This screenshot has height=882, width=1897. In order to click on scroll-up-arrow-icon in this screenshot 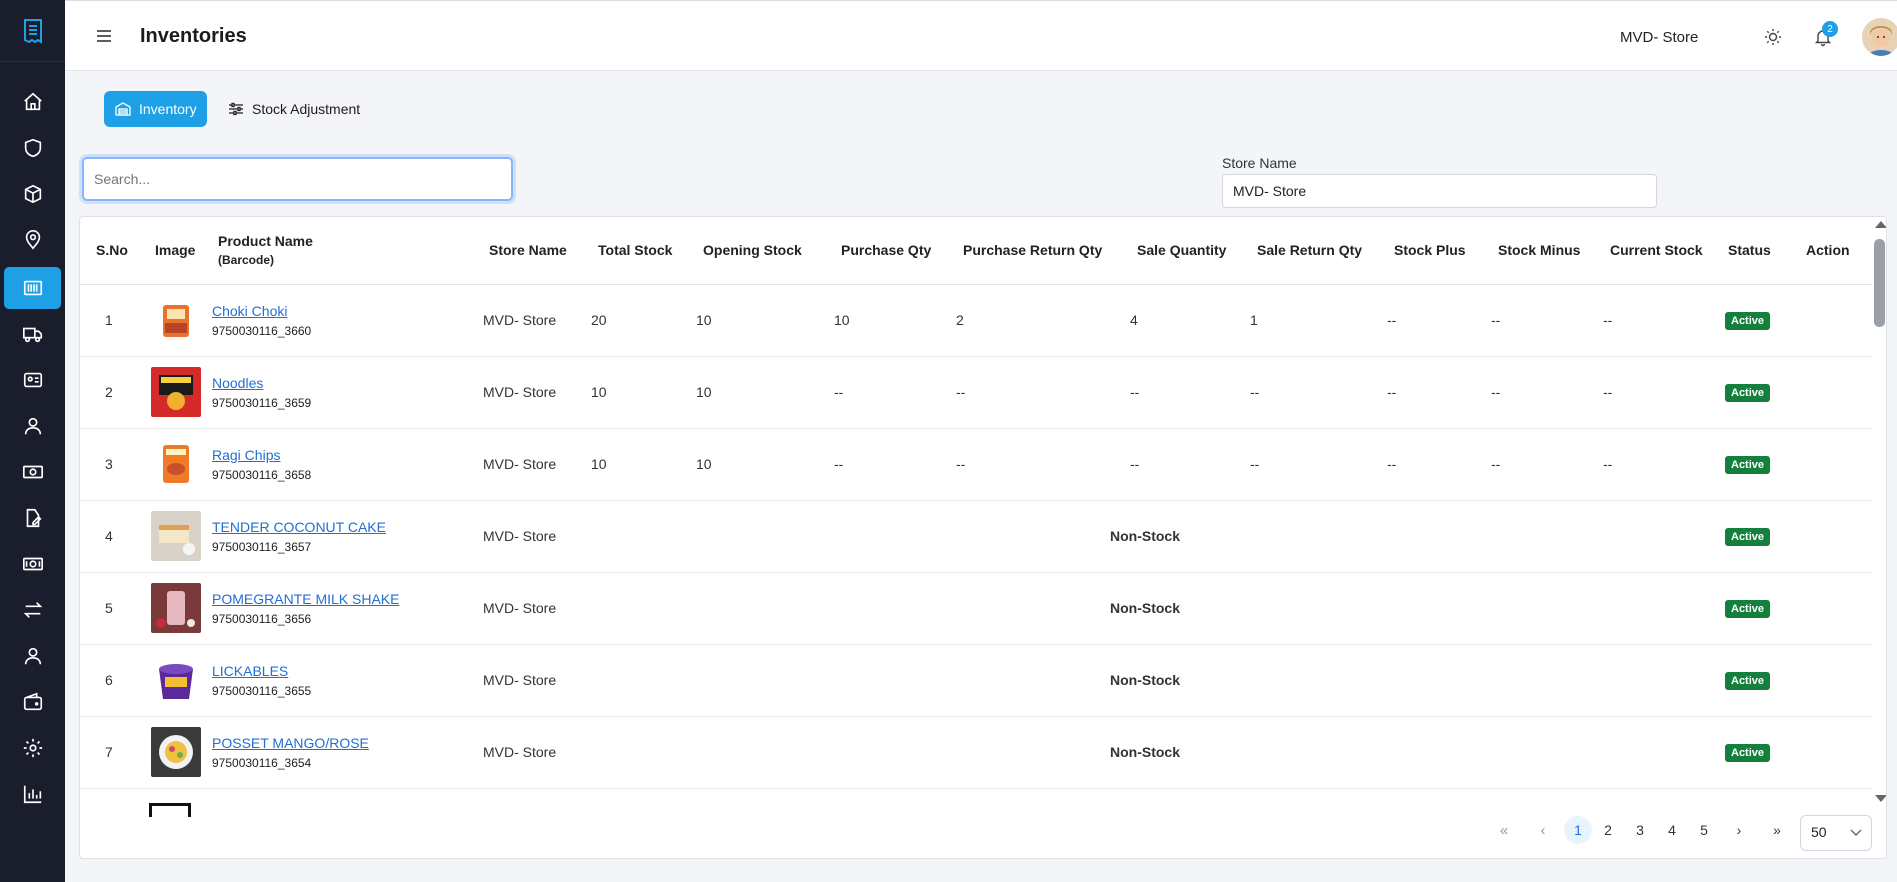, I will do `click(1880, 224)`.